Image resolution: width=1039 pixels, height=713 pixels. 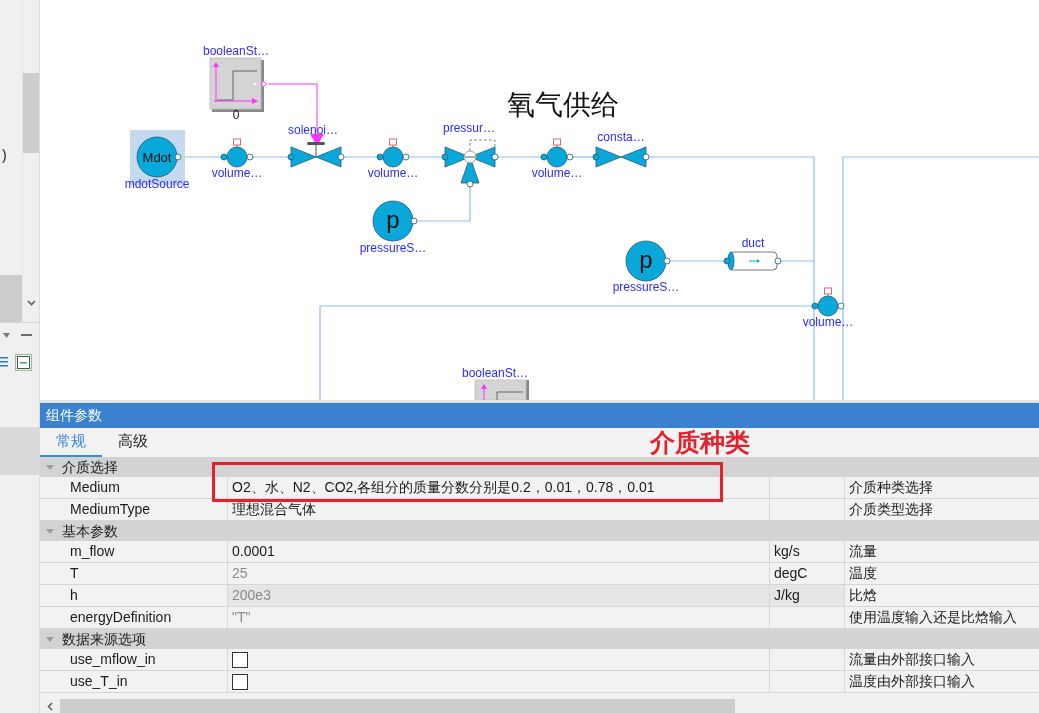 What do you see at coordinates (912, 681) in the screenshot?
I see `parameter-description: 温度由外部接口输入` at bounding box center [912, 681].